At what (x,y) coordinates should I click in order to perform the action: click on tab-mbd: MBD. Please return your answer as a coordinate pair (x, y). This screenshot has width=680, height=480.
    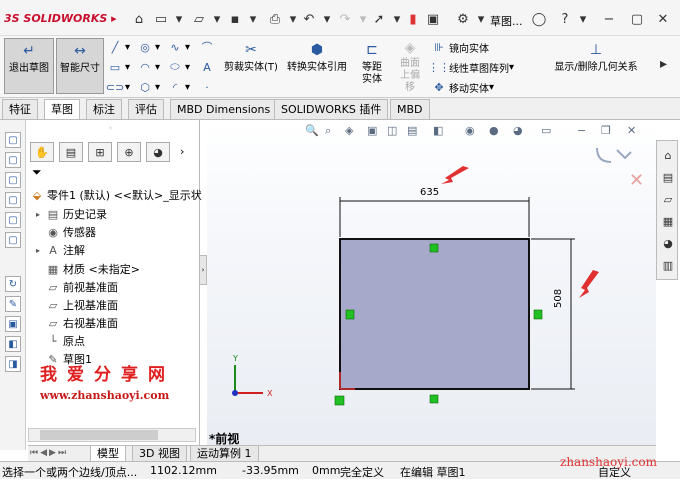
    Looking at the image, I should click on (410, 109).